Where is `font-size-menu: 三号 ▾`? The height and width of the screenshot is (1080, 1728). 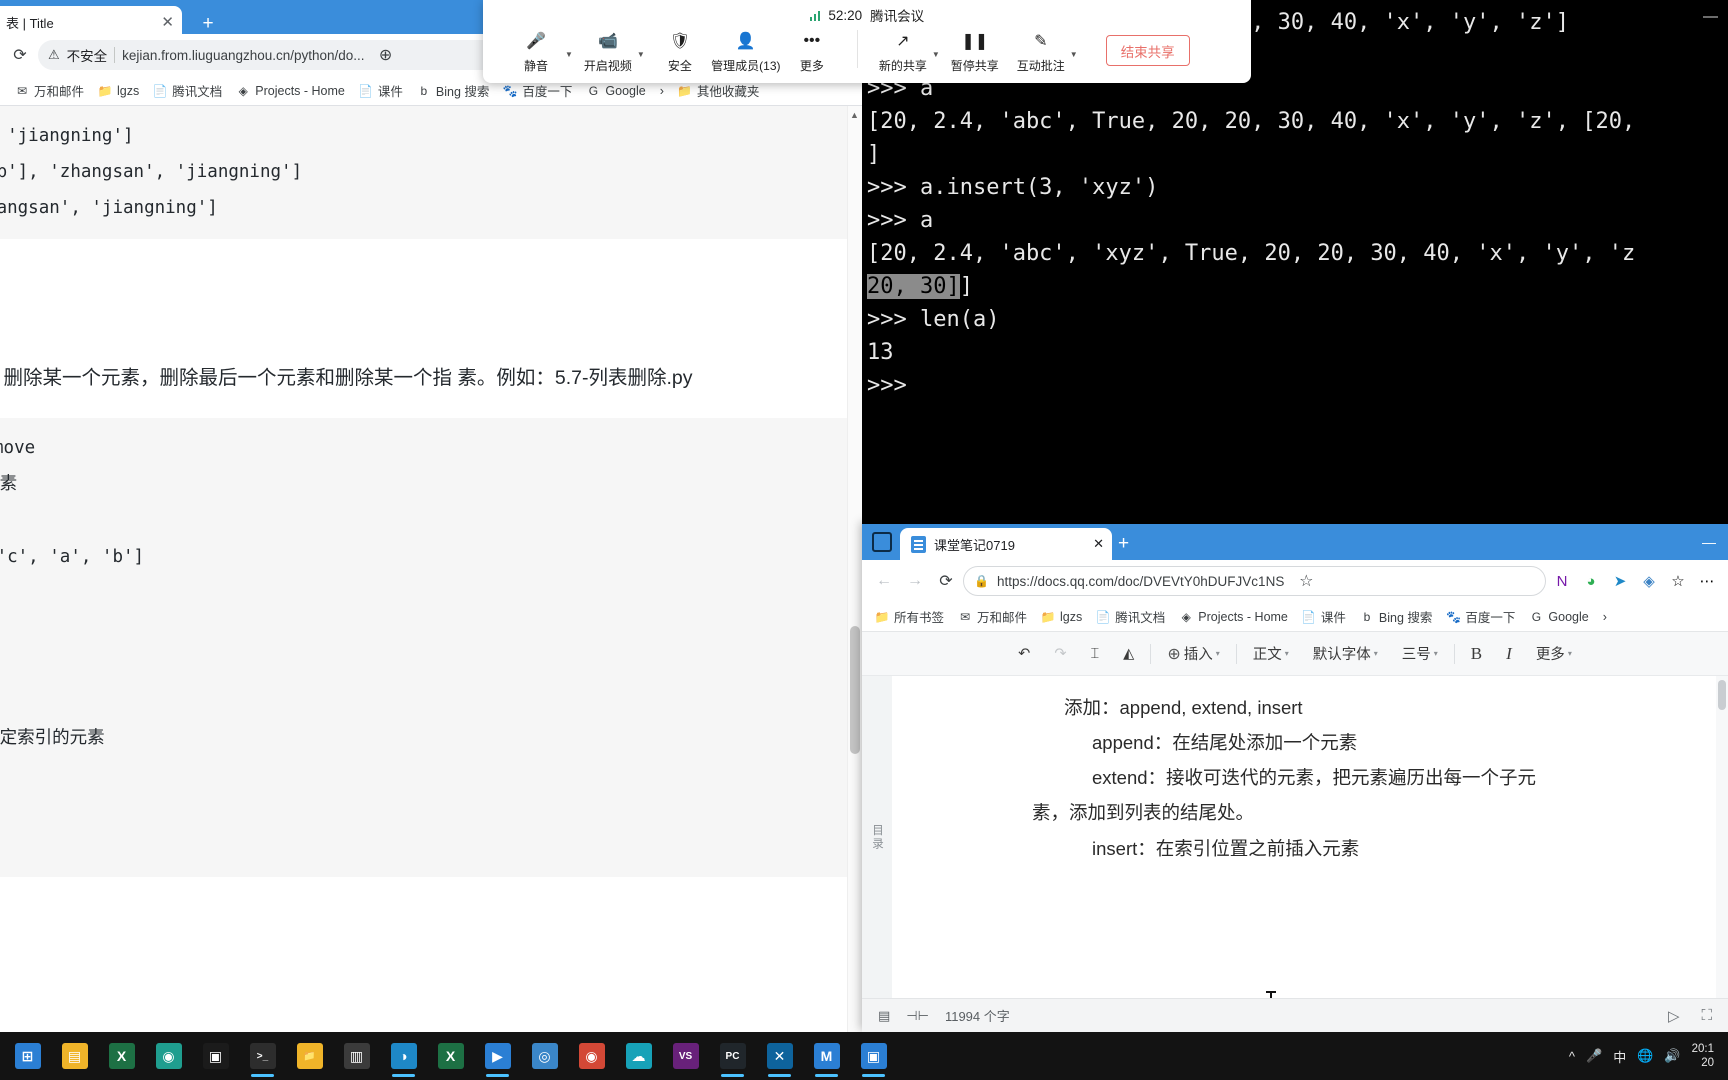 font-size-menu: 三号 ▾ is located at coordinates (1420, 653).